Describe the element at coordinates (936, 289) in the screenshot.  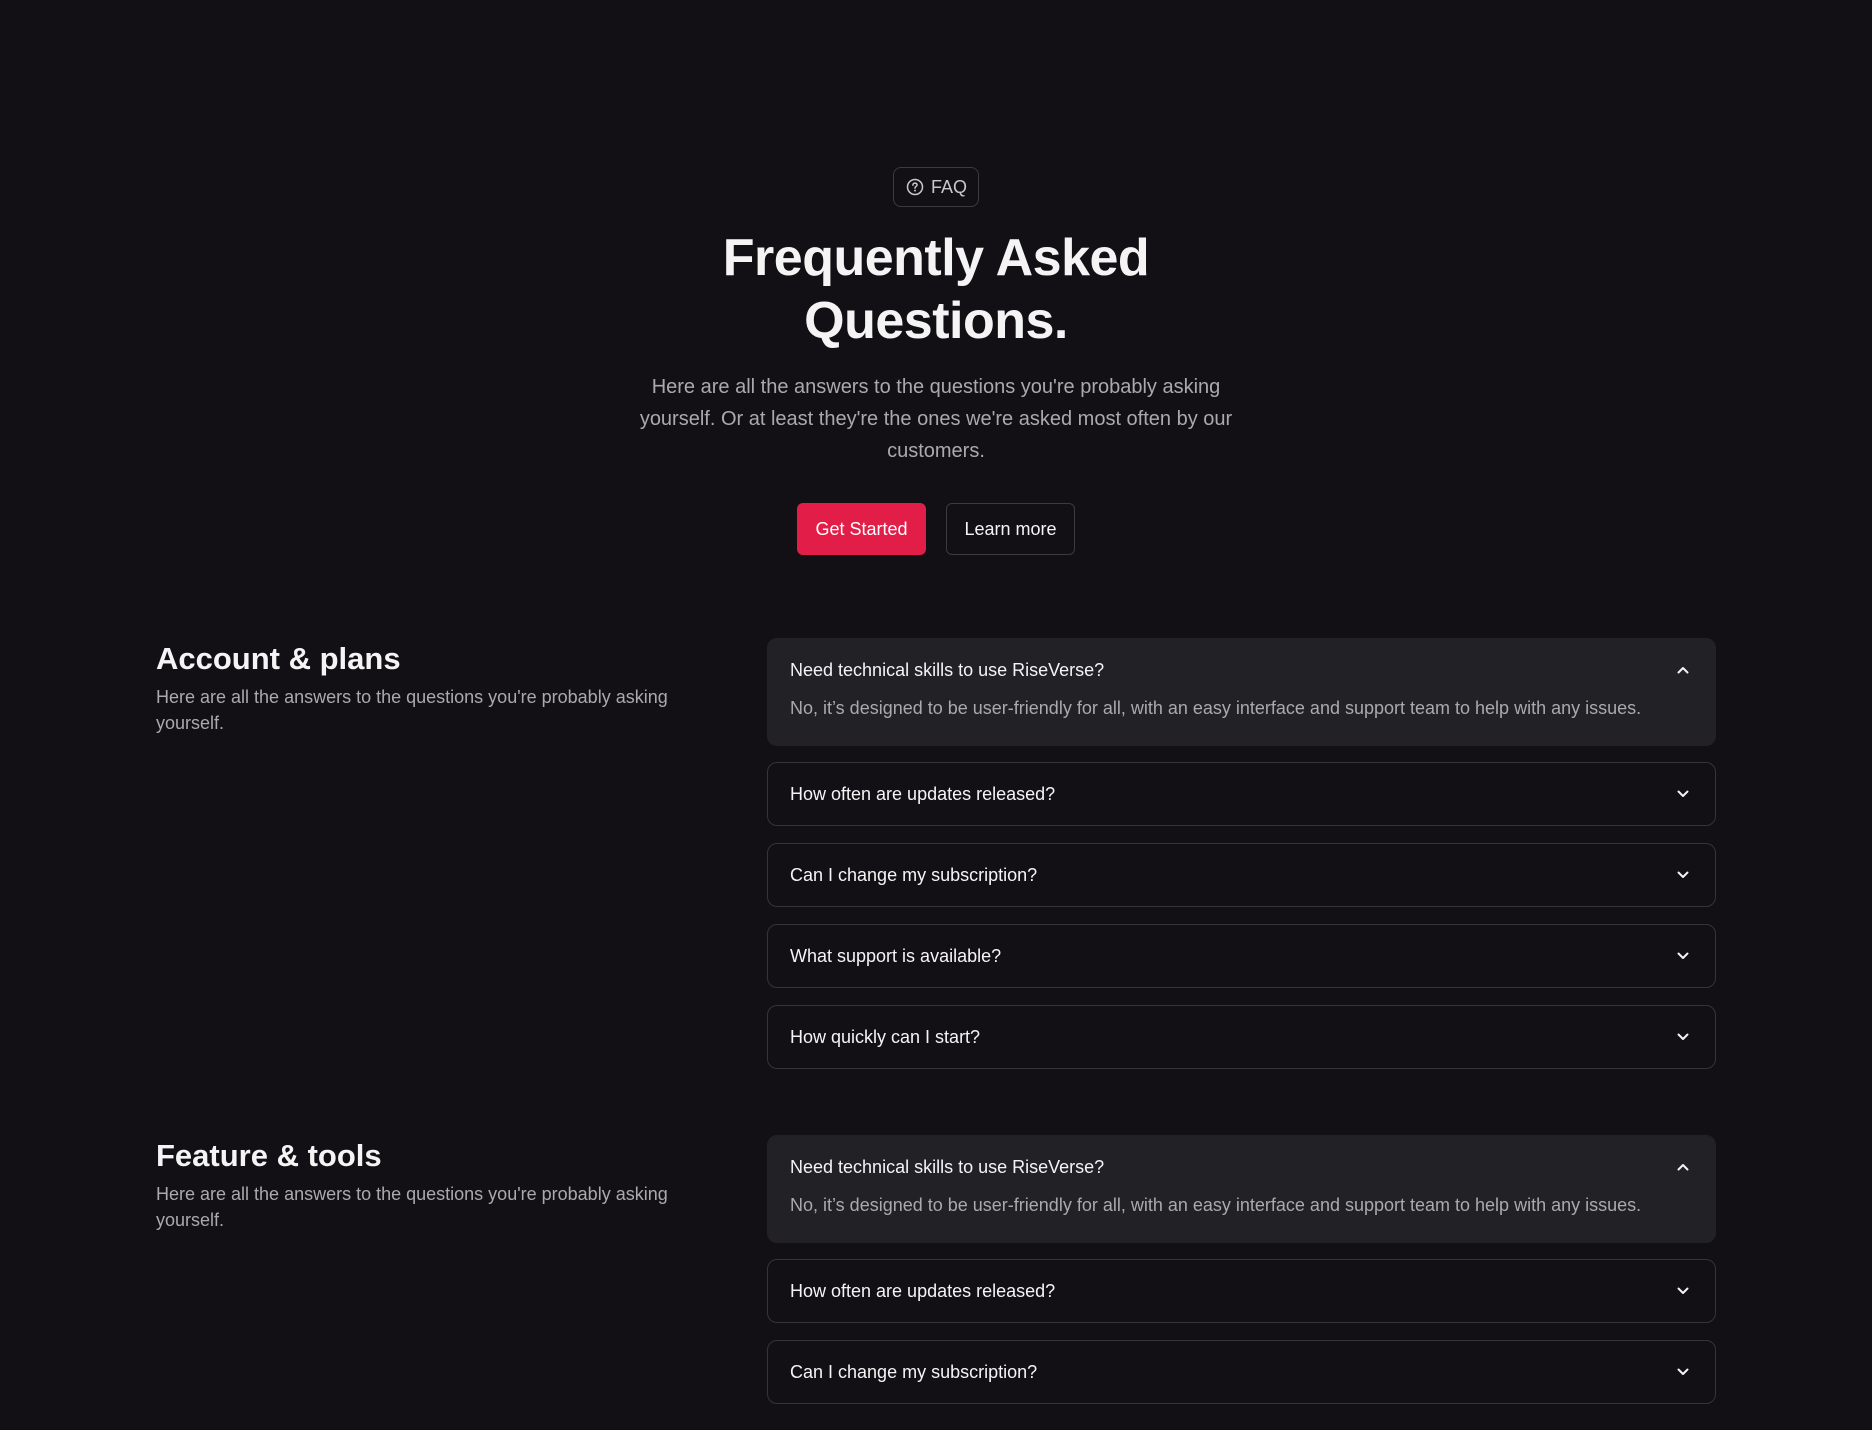
I see `page-title: Frequently Asked Questions.` at that location.